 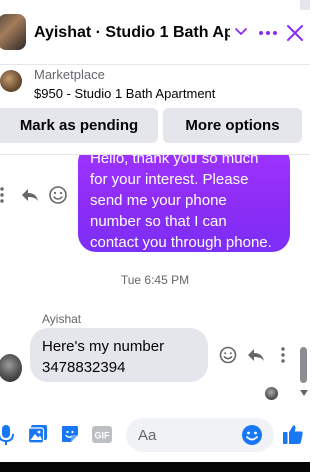 I want to click on message-line: contact you through phone., so click(x=181, y=242).